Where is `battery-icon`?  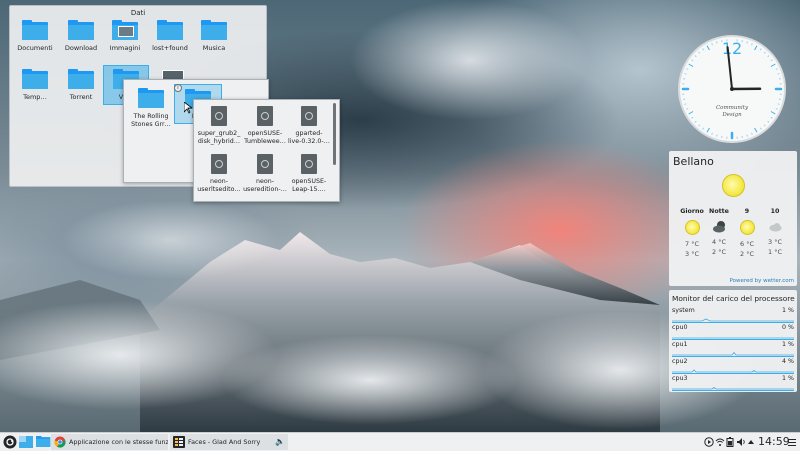 battery-icon is located at coordinates (730, 446).